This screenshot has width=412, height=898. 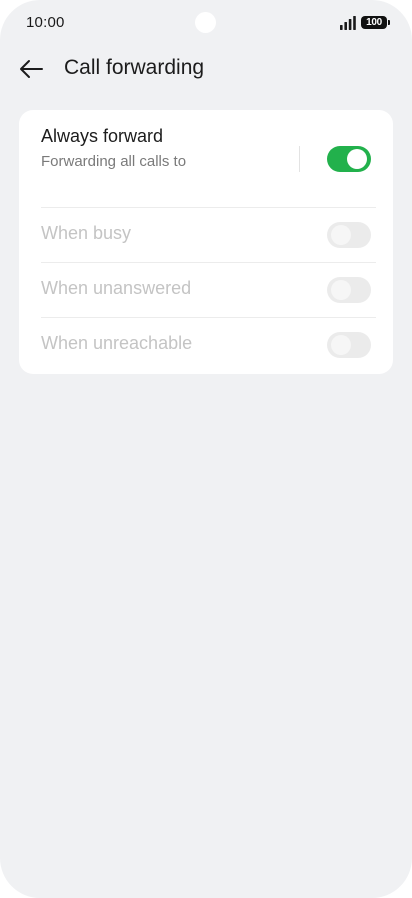 I want to click on when-unanswered-row: When unanswered, so click(x=206, y=289).